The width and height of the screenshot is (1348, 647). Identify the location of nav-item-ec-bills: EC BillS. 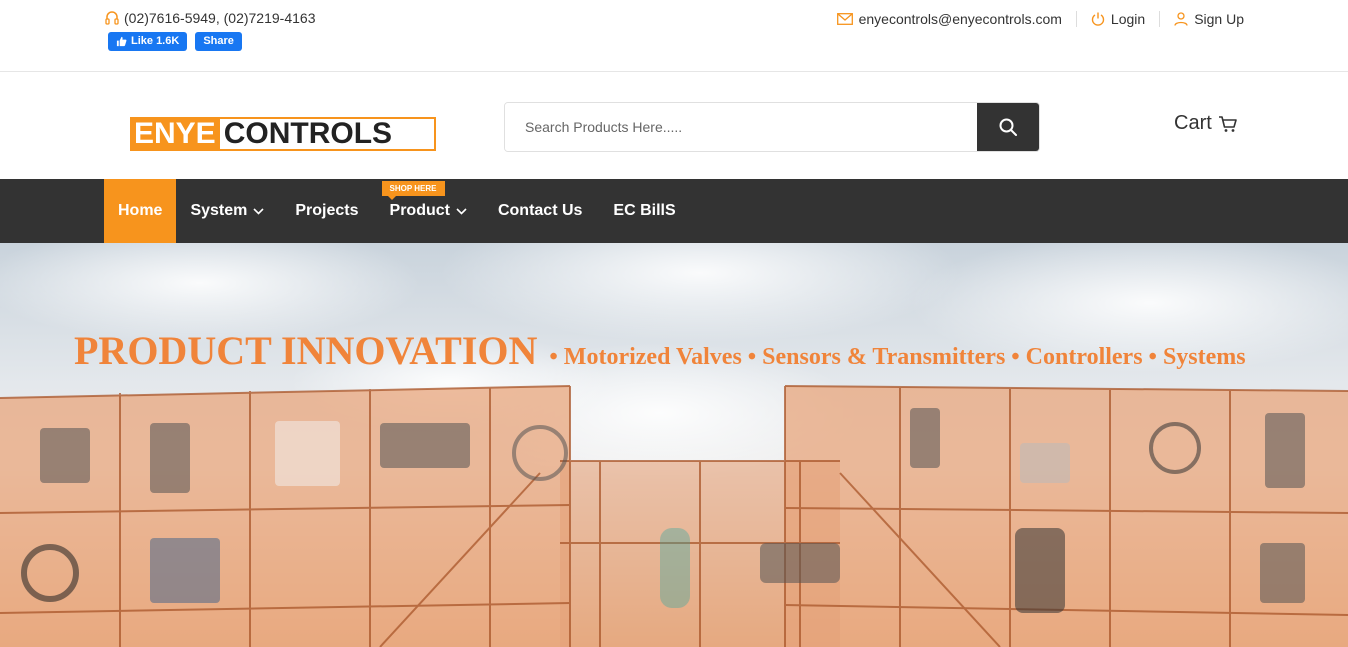
(645, 211).